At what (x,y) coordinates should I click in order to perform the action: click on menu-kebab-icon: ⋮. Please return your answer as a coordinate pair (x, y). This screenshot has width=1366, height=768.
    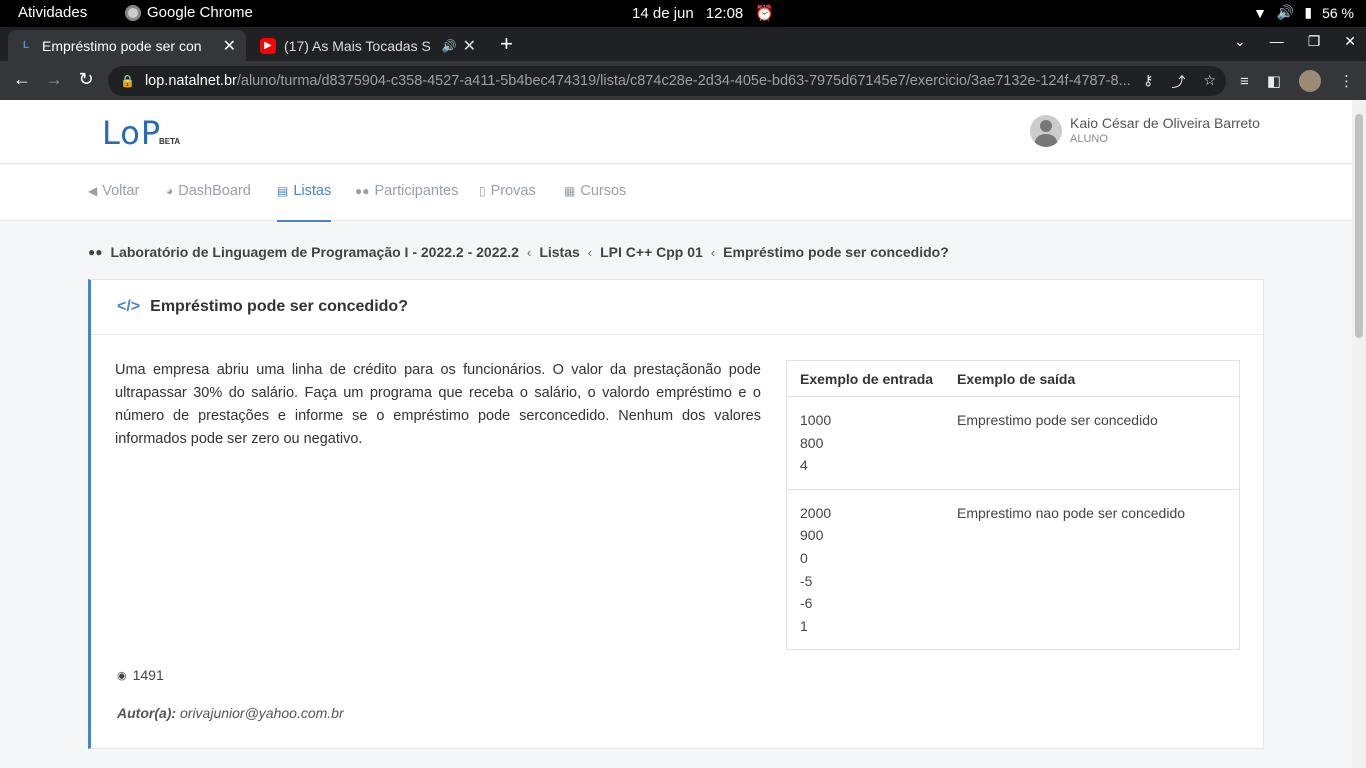
    Looking at the image, I should click on (1346, 81).